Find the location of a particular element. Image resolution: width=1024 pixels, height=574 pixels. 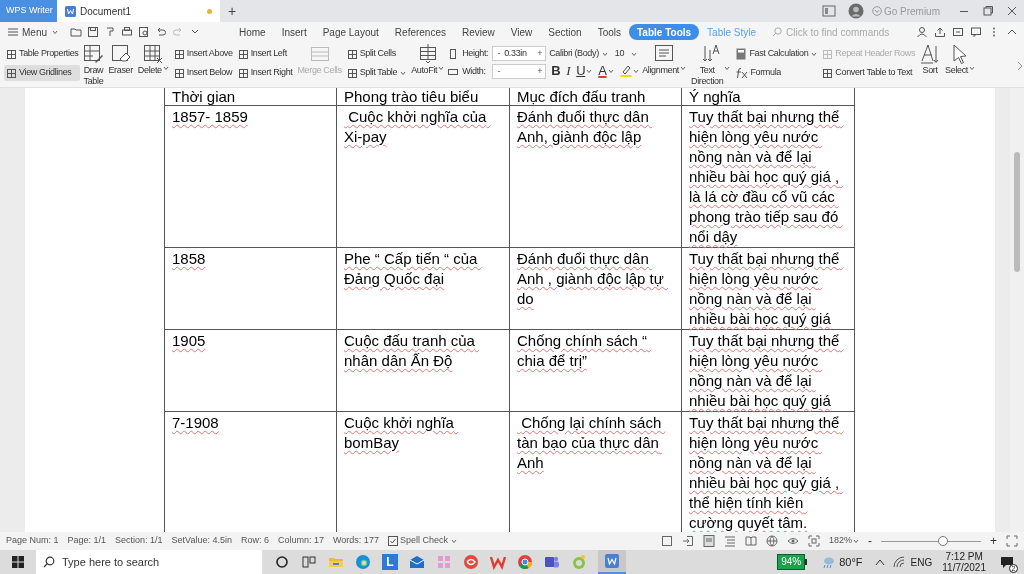

ribbon-button: Table Properties is located at coordinates (42, 54).